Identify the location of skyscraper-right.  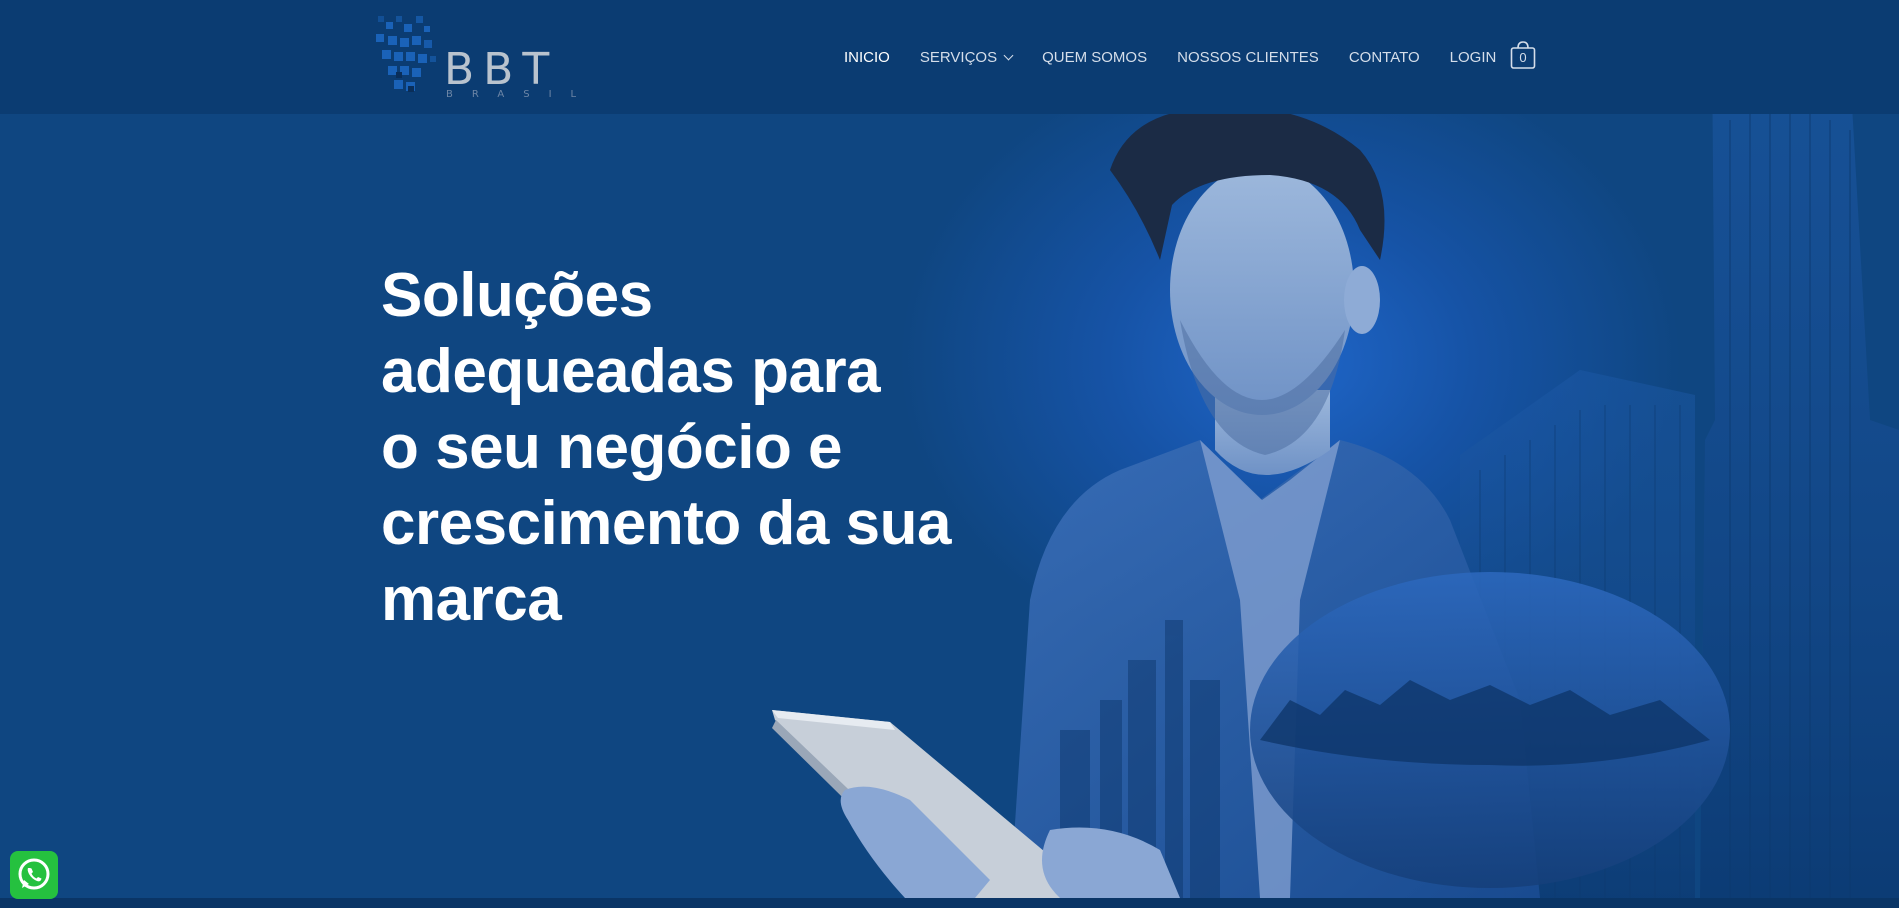
(1799, 459).